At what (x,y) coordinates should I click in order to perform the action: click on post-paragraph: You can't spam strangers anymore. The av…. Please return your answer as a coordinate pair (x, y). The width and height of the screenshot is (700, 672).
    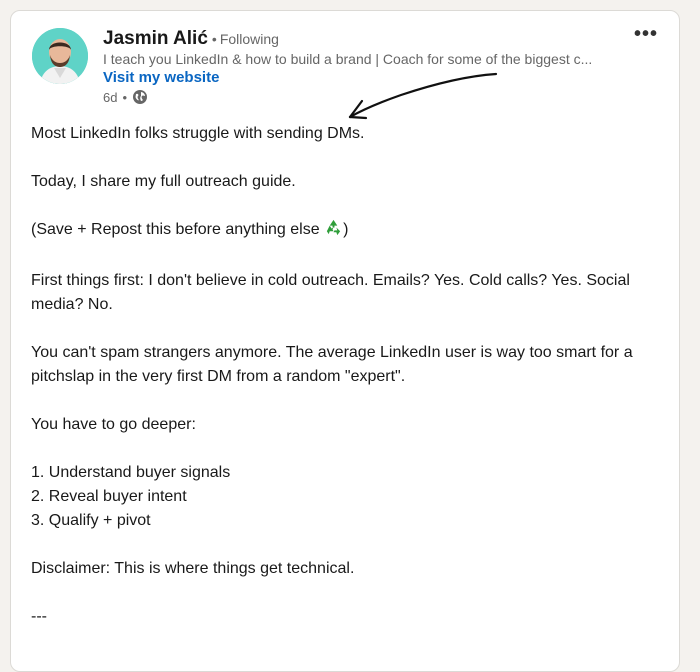
    Looking at the image, I should click on (332, 364).